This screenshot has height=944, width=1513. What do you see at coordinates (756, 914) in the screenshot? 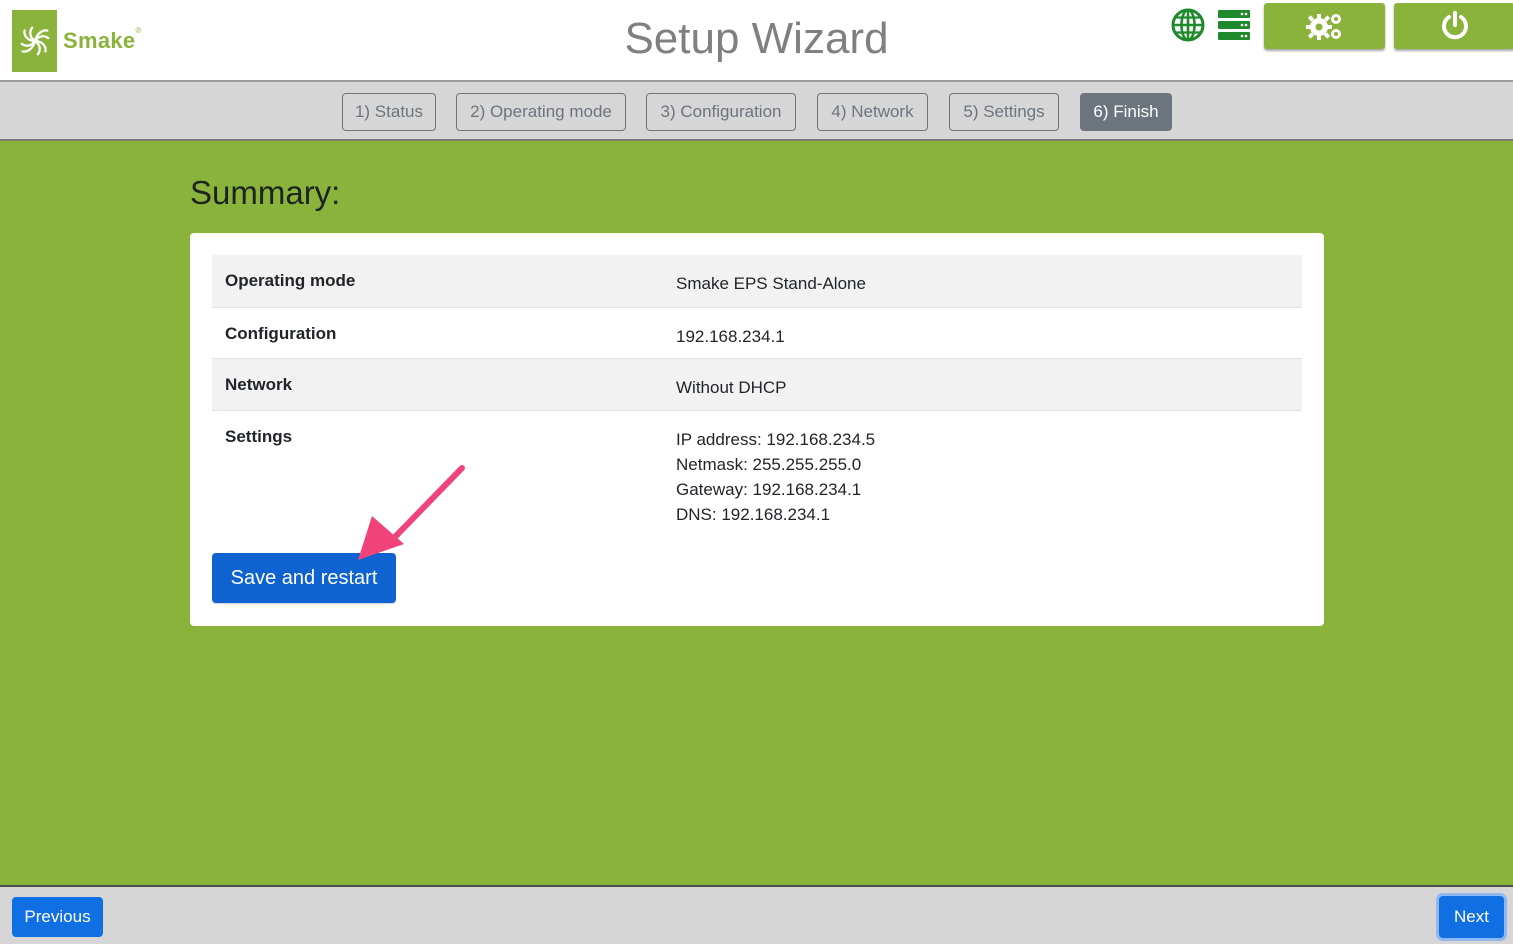
I see `wizard-footer: Previous Next` at bounding box center [756, 914].